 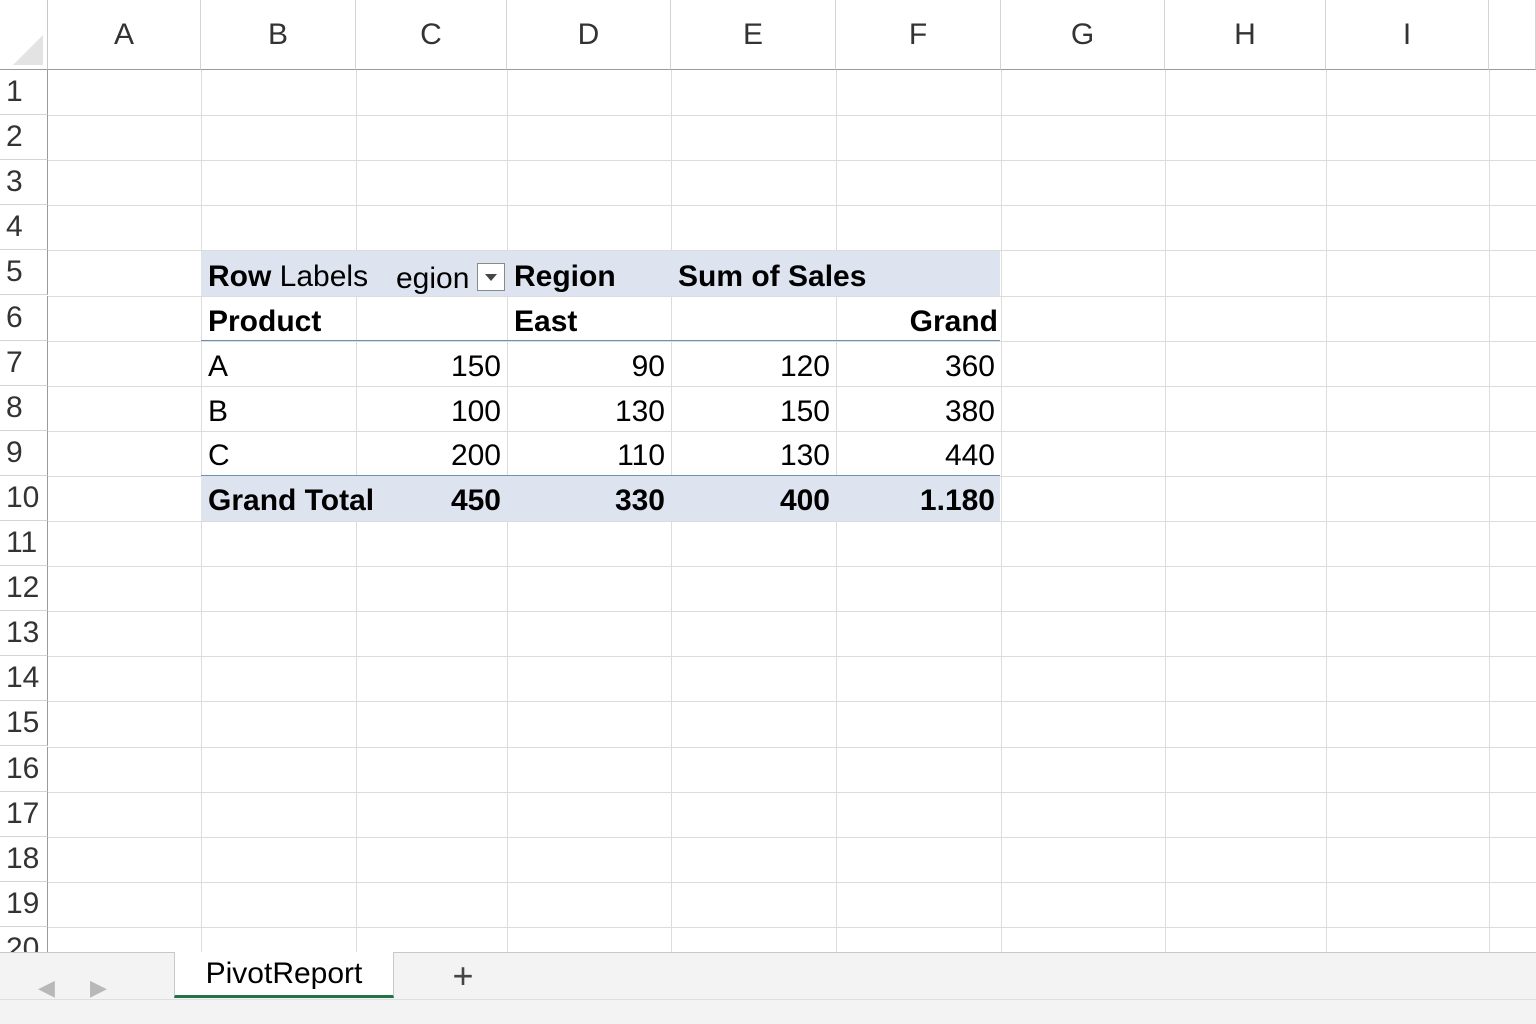 I want to click on column-header-b: B, so click(x=278, y=35).